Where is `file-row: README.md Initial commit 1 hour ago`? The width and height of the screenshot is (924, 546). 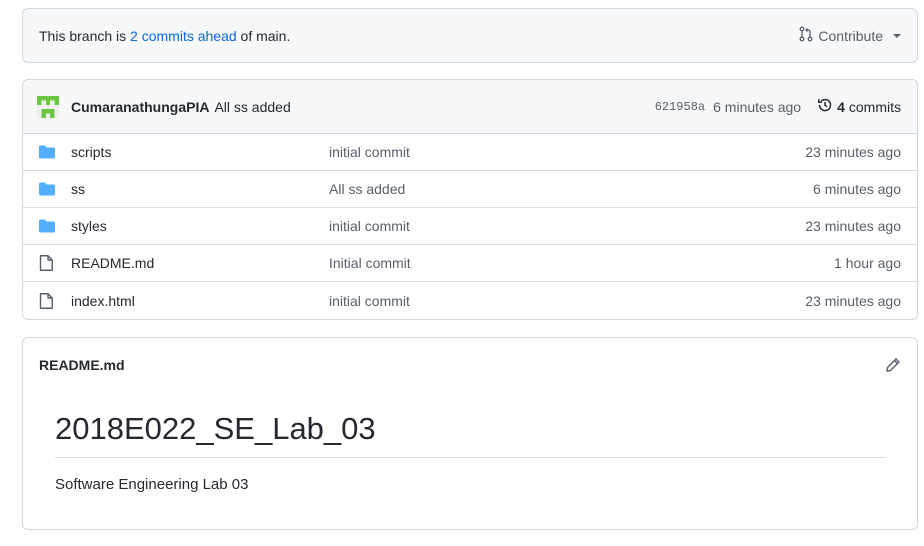
file-row: README.md Initial commit 1 hour ago is located at coordinates (470, 263).